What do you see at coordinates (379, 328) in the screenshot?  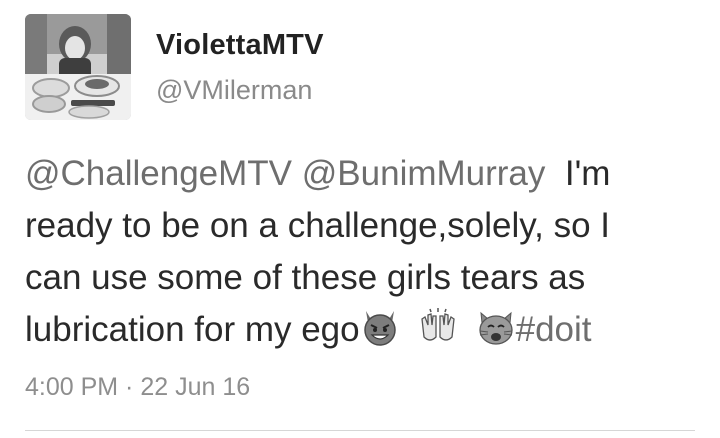 I see `smiling-imp-icon` at bounding box center [379, 328].